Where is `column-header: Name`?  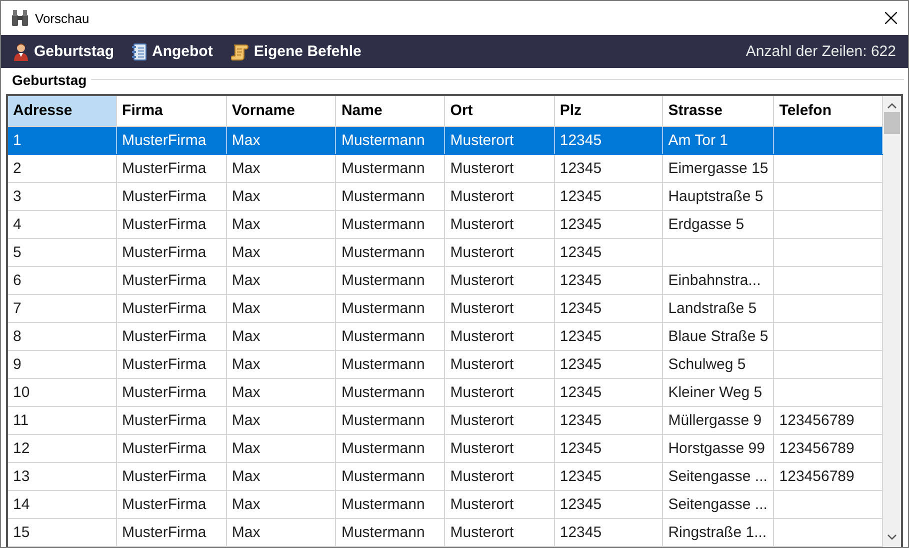
column-header: Name is located at coordinates (390, 111).